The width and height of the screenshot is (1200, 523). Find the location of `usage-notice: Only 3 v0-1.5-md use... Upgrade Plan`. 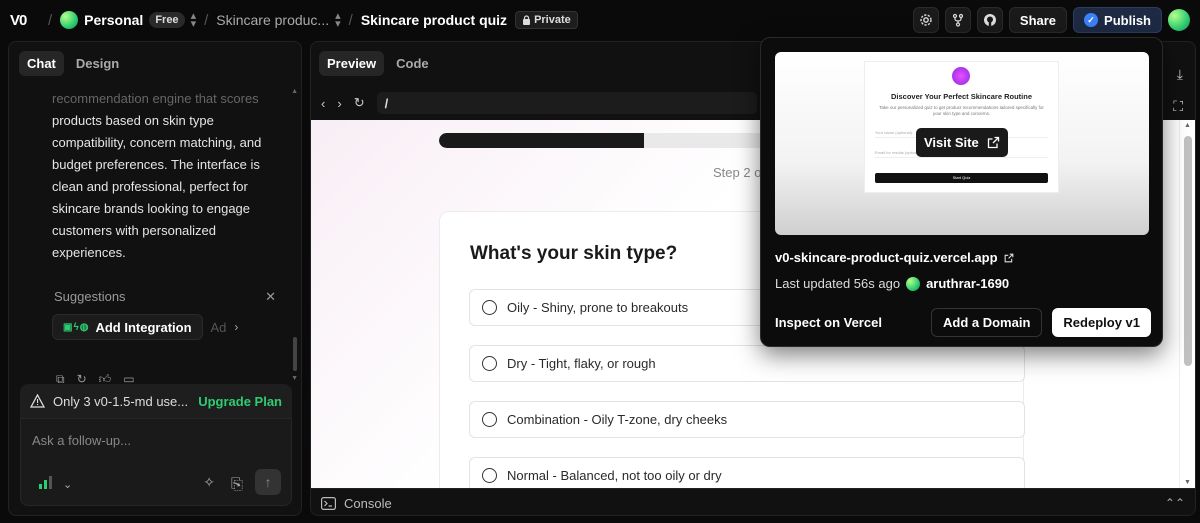

usage-notice: Only 3 v0-1.5-md use... Upgrade Plan is located at coordinates (156, 401).